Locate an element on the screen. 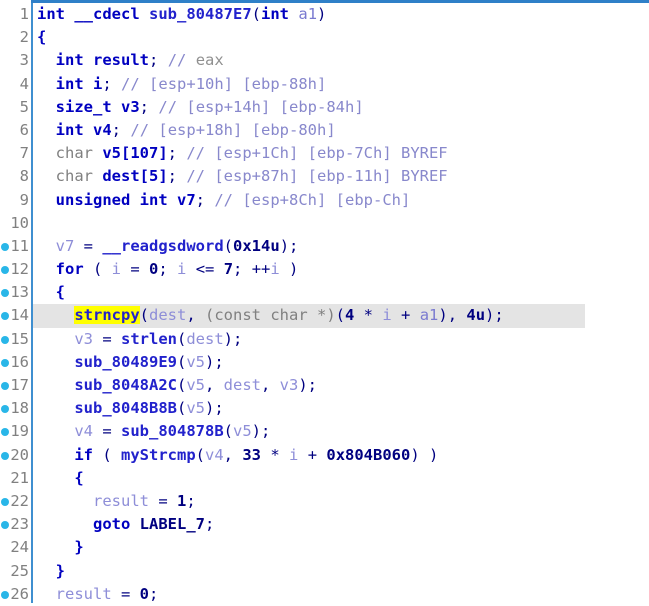 This screenshot has width=649, height=606. code-line: 4 int i; // [esp+10h] [ebp-88h] is located at coordinates (324, 84).